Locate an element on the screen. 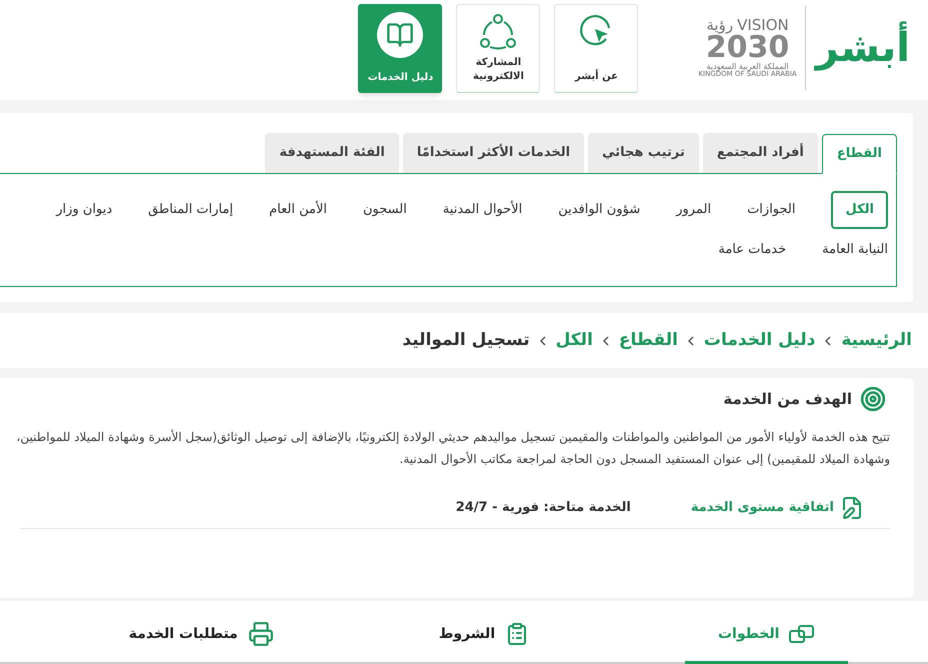  category-link: الأحوال المدنية is located at coordinates (482, 210).